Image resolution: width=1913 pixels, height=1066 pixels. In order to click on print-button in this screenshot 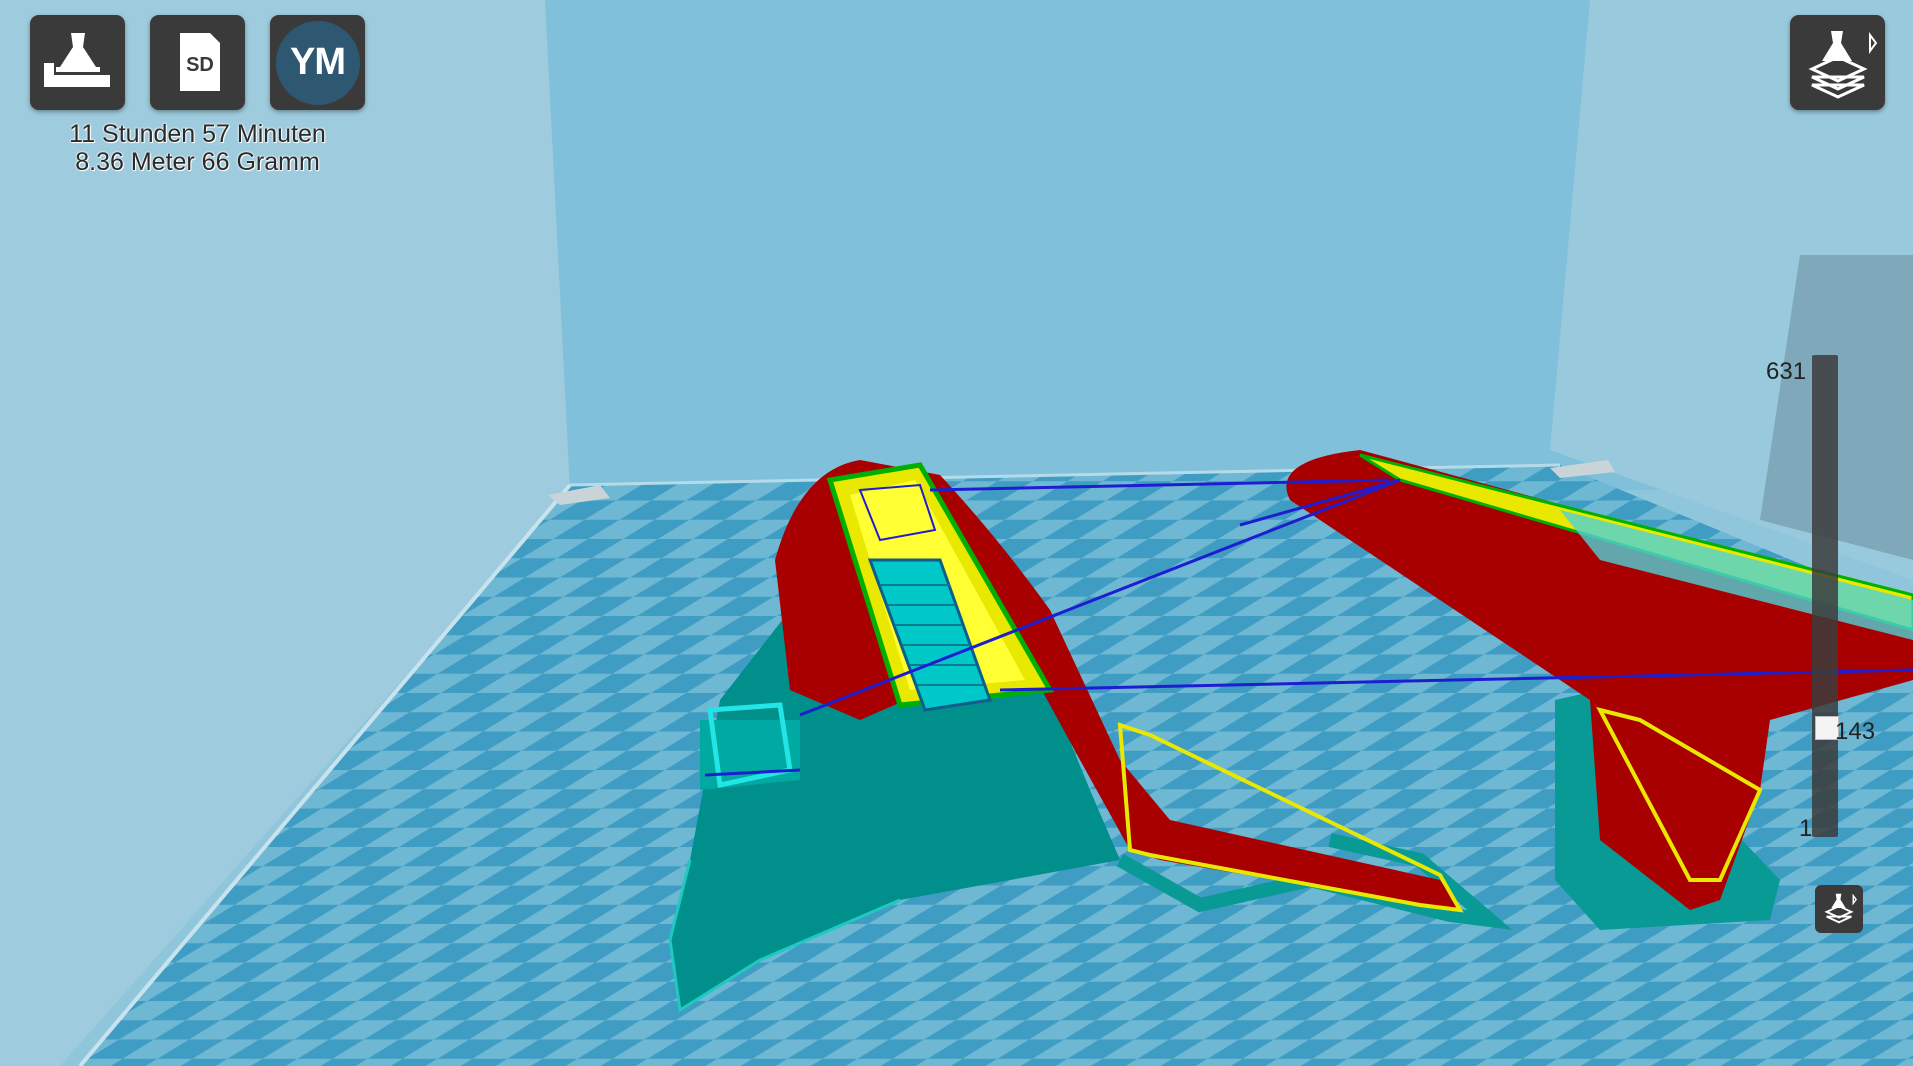, I will do `click(77, 62)`.